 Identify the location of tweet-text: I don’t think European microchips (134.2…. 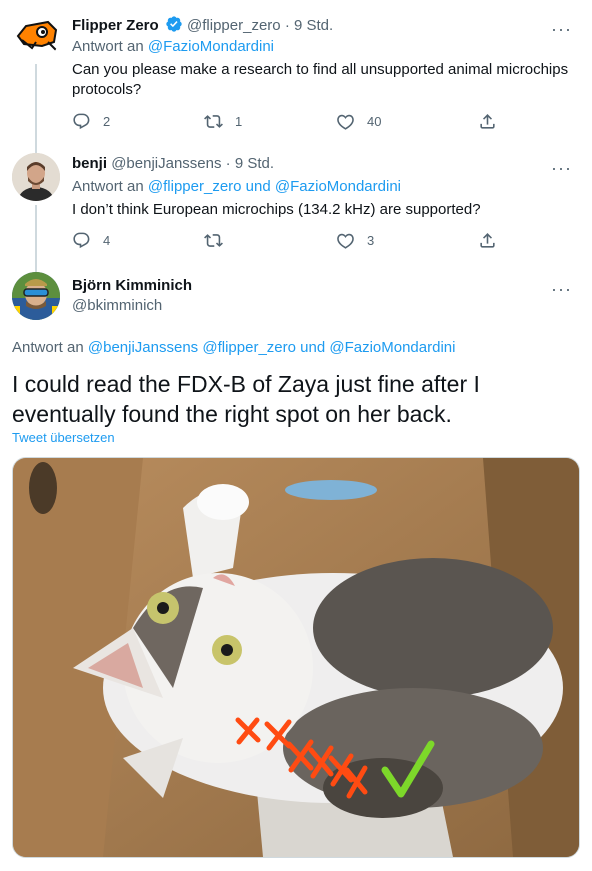
(276, 209).